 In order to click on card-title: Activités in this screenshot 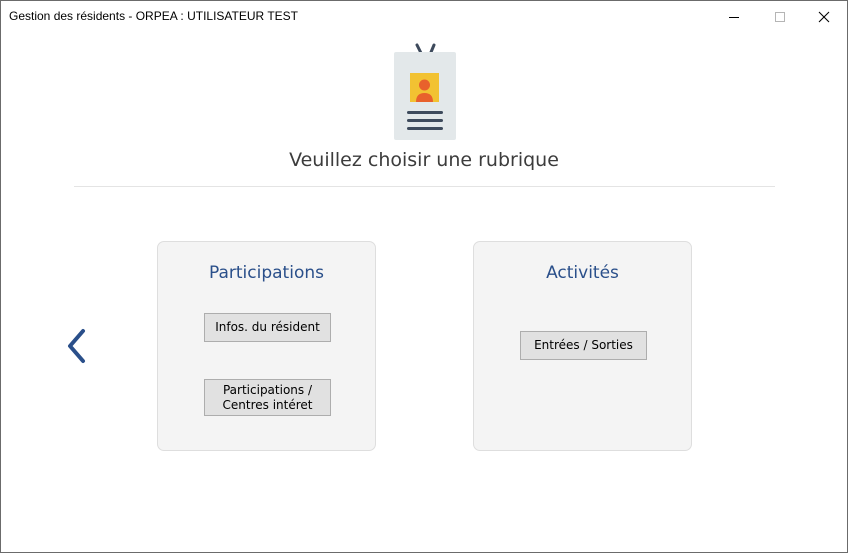, I will do `click(582, 273)`.